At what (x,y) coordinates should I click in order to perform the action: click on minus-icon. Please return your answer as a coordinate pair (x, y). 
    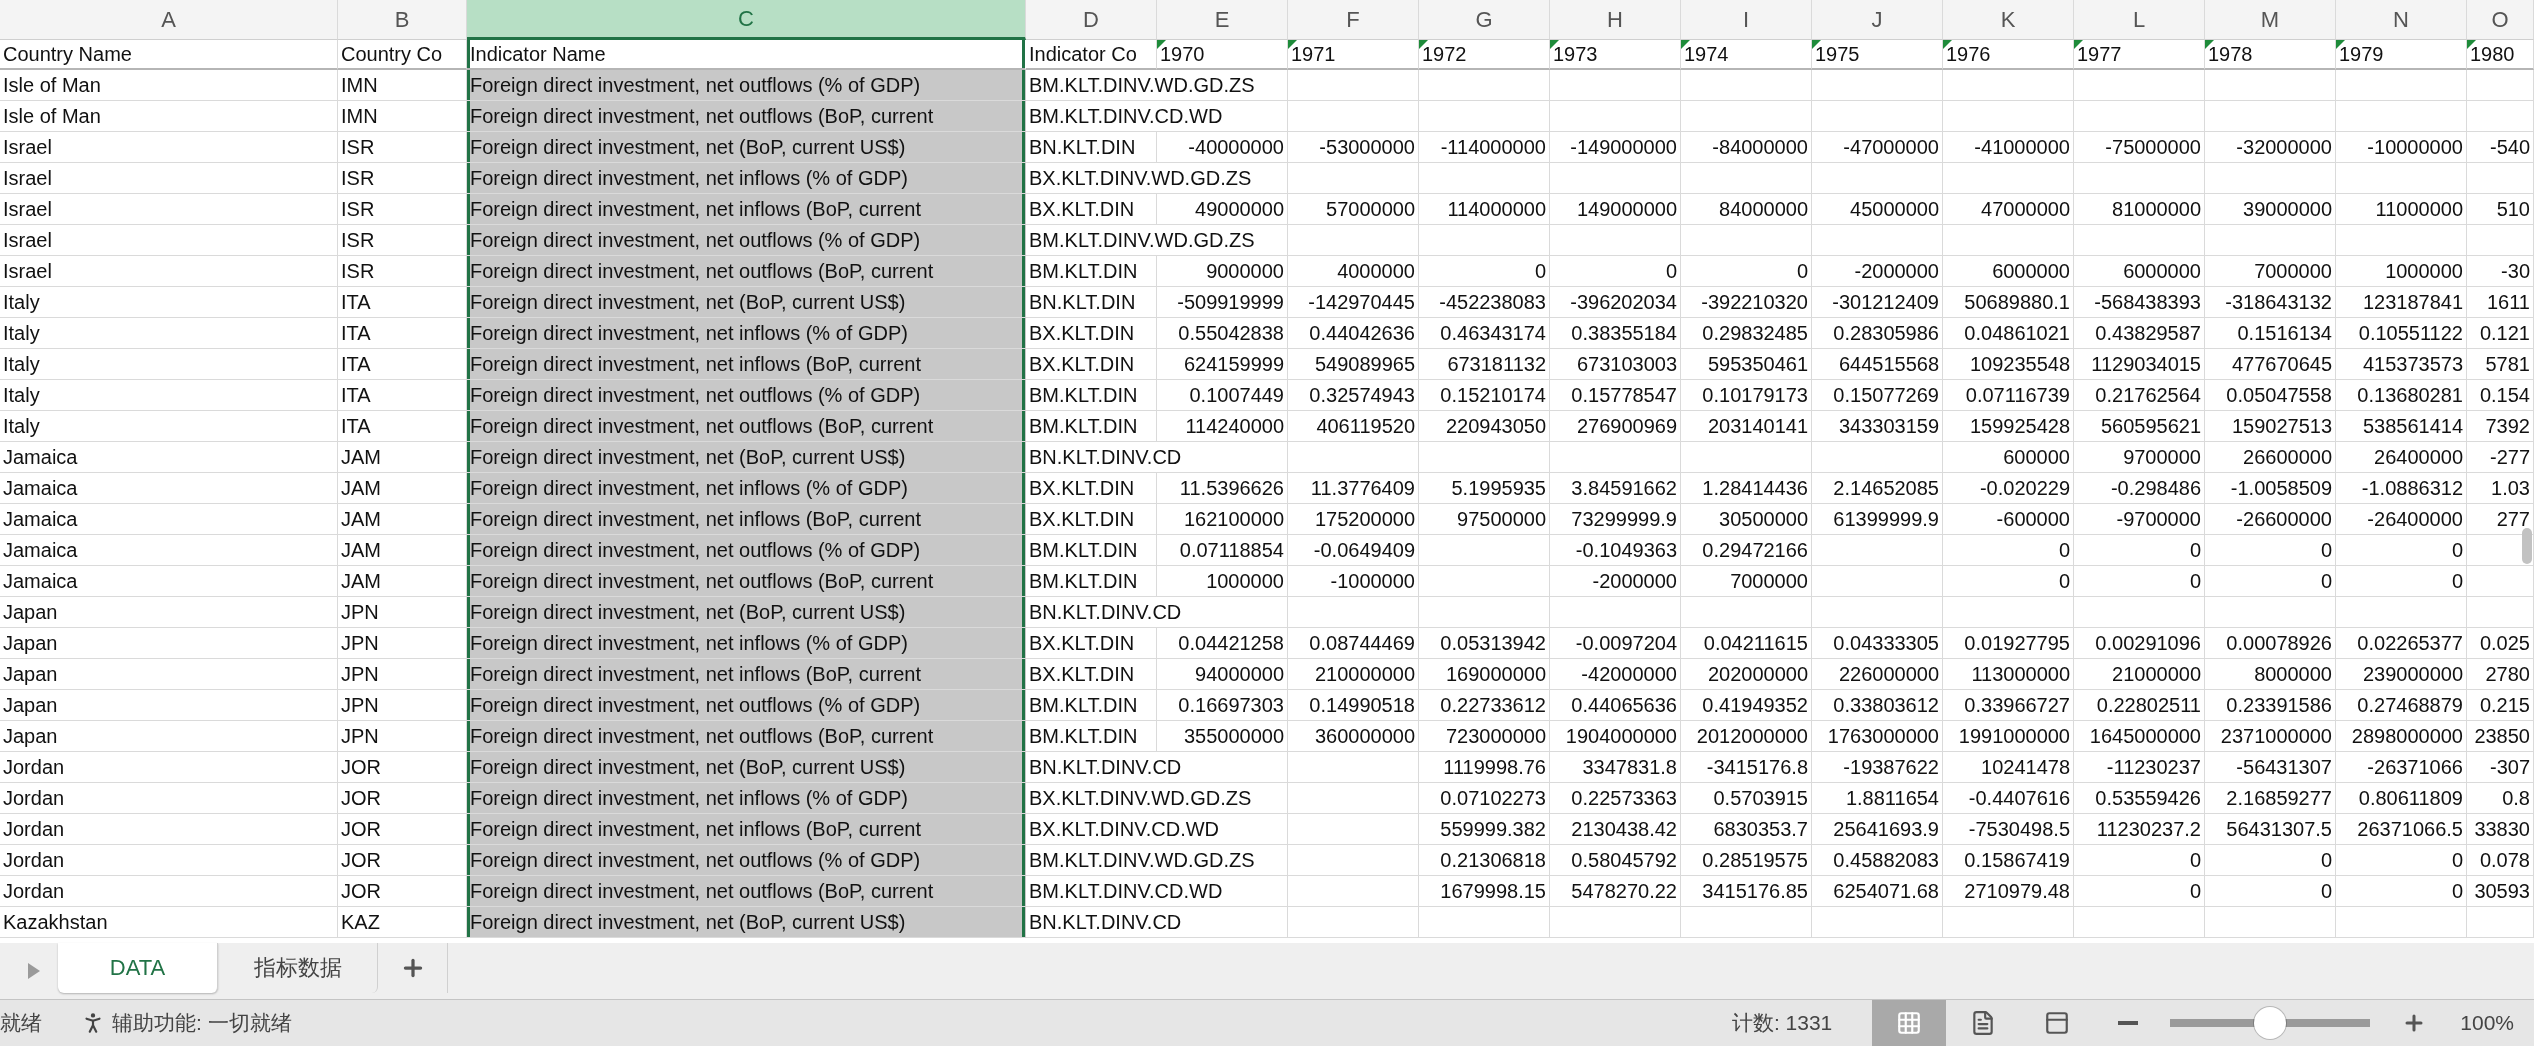
    Looking at the image, I should click on (2128, 1023).